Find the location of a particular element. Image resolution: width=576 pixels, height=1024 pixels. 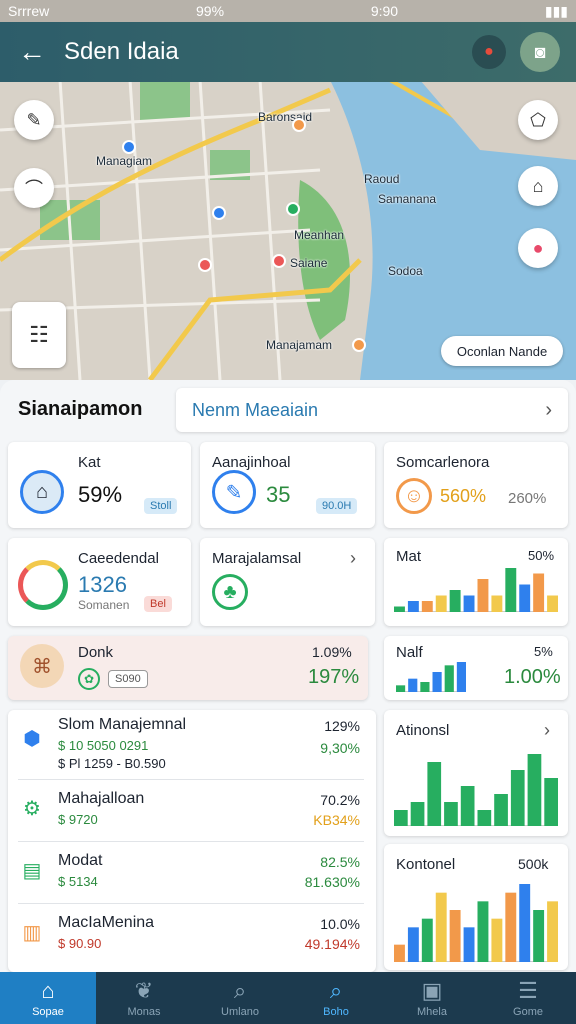

card-marajalamsal: Marajalamsal › ♣ is located at coordinates (287, 582).